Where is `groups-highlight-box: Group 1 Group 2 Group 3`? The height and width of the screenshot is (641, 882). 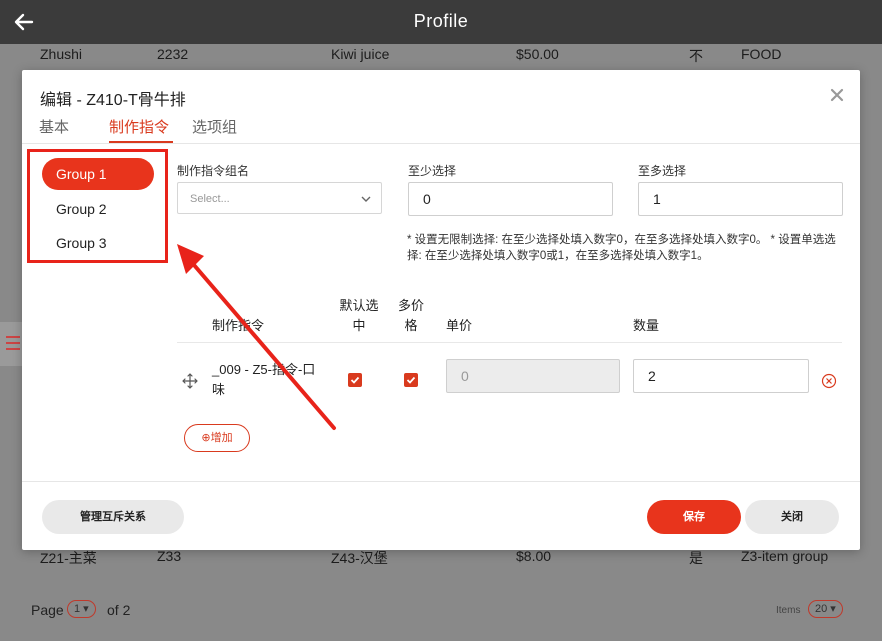
groups-highlight-box: Group 1 Group 2 Group 3 is located at coordinates (97, 206).